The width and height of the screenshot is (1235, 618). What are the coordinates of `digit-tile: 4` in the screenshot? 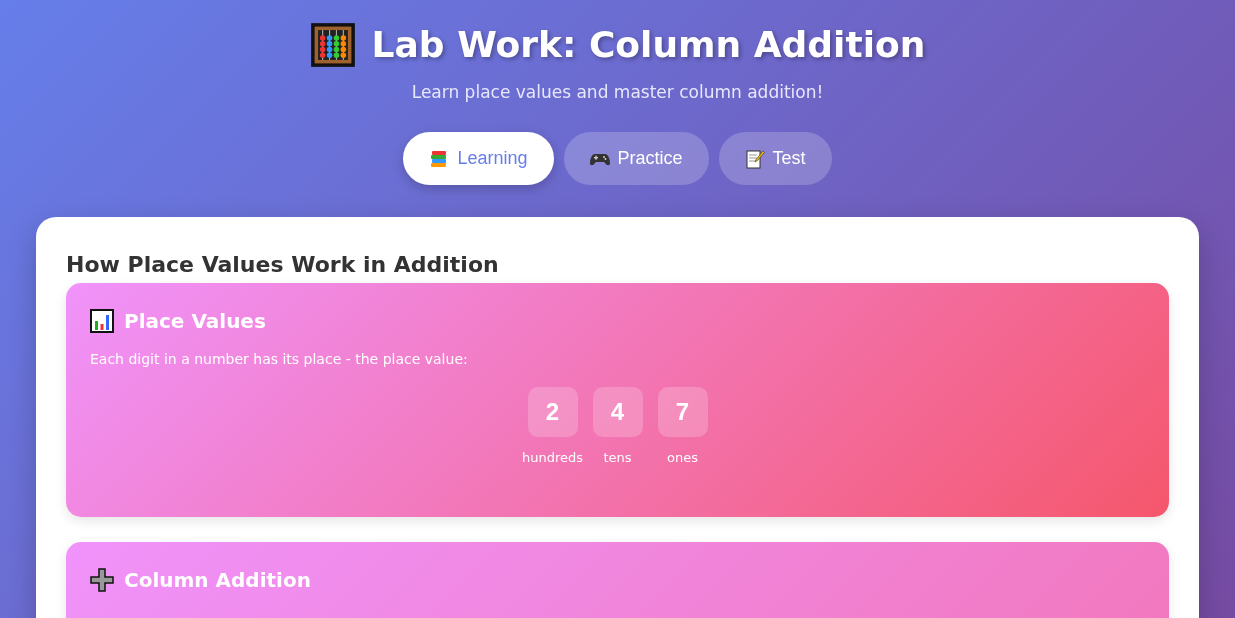 It's located at (617, 412).